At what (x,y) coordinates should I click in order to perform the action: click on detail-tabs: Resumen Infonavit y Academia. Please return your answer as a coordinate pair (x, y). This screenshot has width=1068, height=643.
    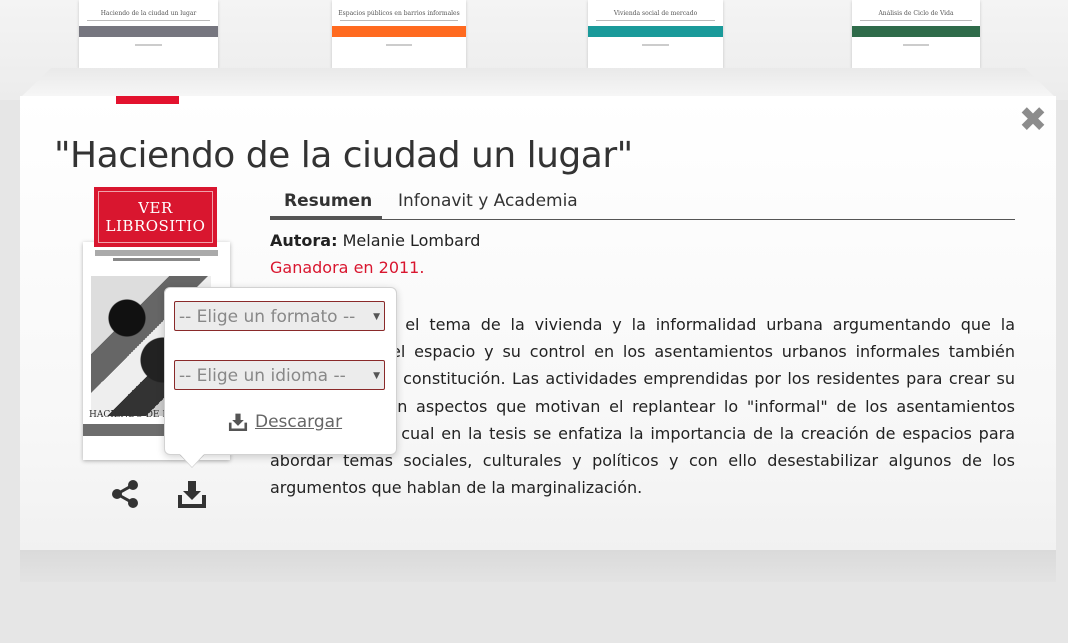
    Looking at the image, I should click on (642, 203).